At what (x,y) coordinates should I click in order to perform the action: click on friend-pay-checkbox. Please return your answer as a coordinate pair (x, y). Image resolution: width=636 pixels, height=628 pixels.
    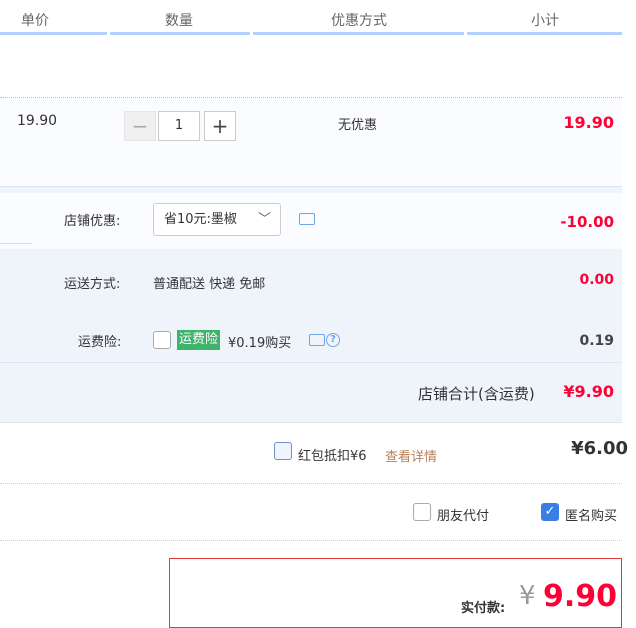
    Looking at the image, I should click on (422, 512).